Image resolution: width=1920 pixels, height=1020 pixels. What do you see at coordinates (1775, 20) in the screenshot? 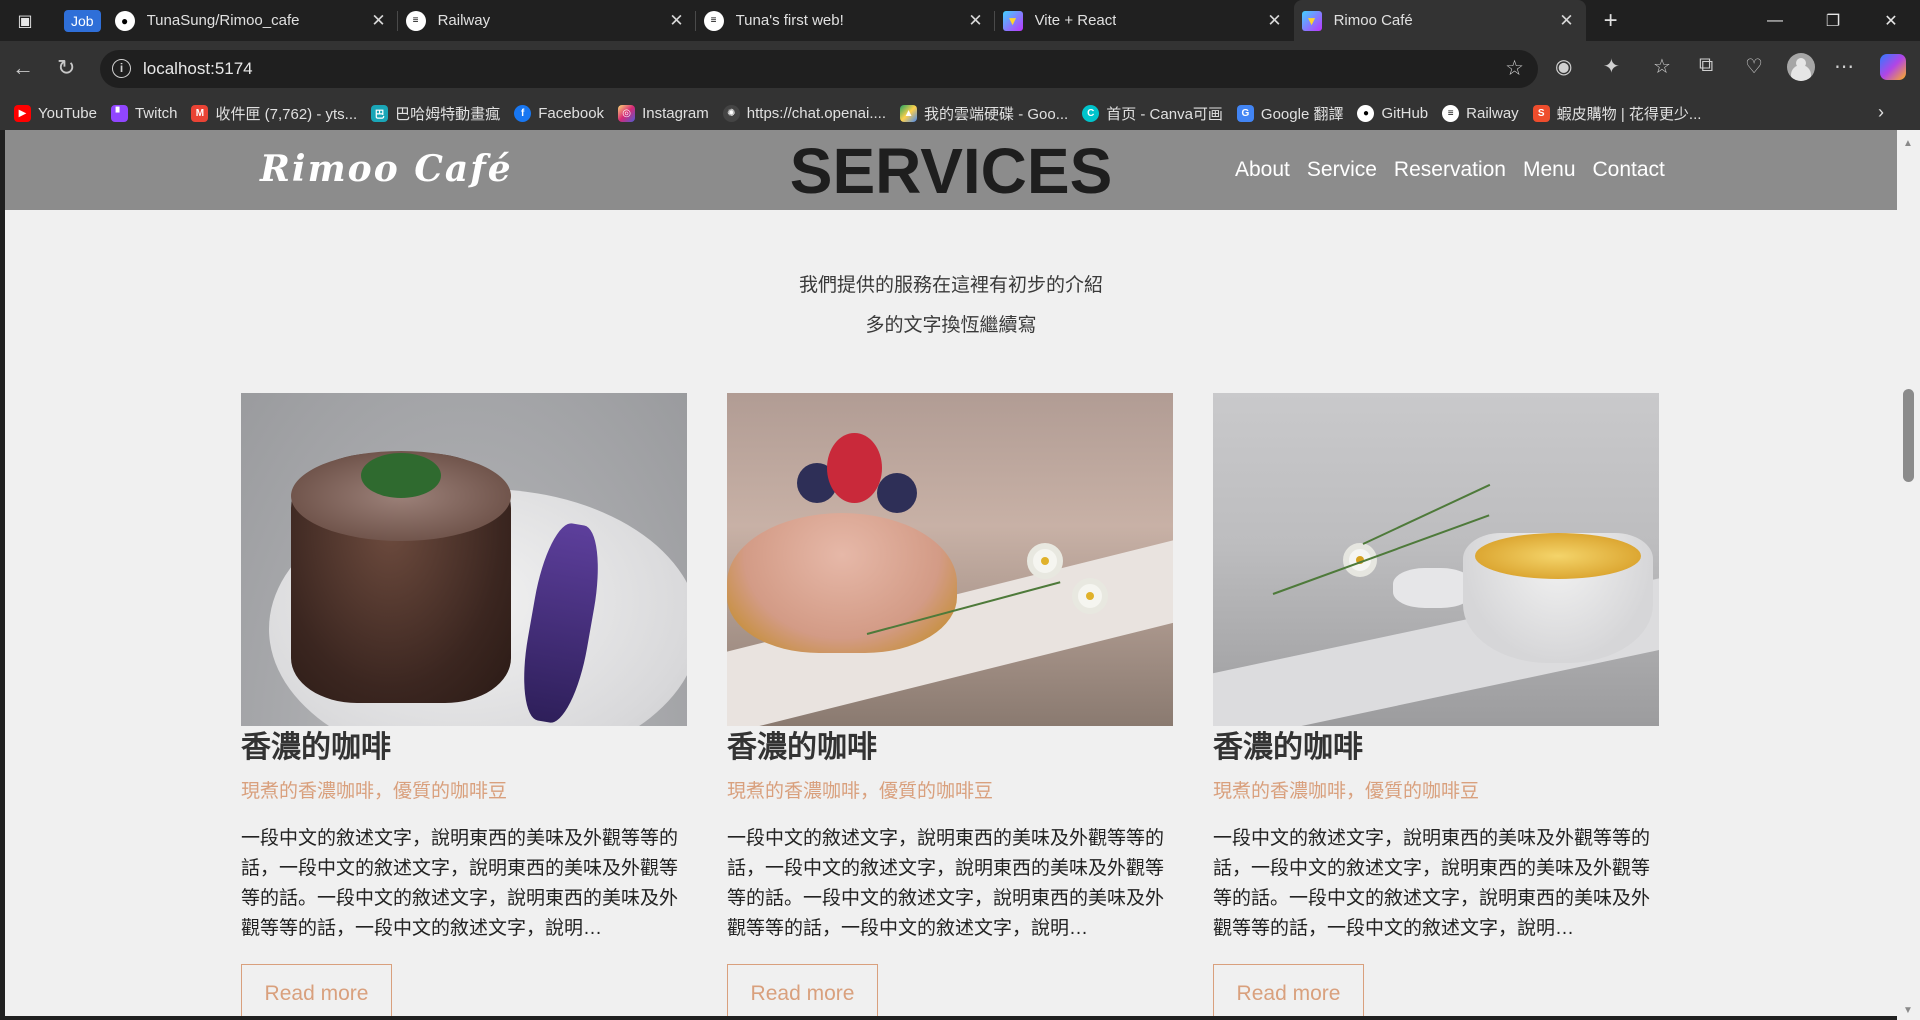
I see `minimize-icon: —` at bounding box center [1775, 20].